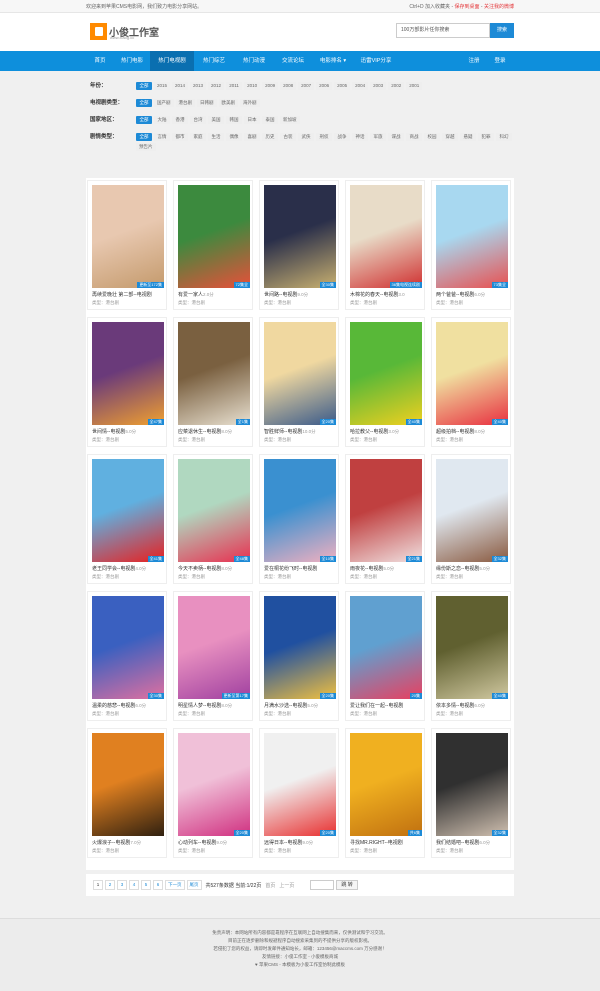  Describe the element at coordinates (386, 784) in the screenshot. I see `poster-image: 共6集` at that location.